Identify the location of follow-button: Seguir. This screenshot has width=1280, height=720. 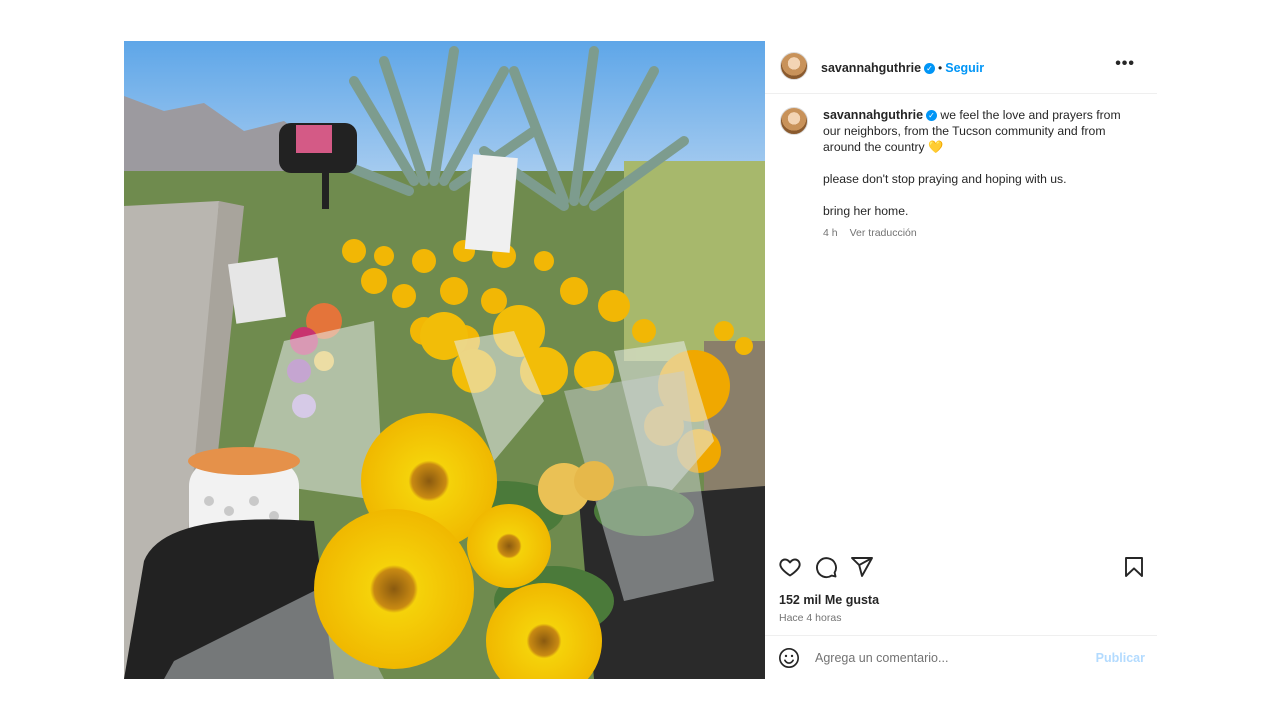
(964, 68).